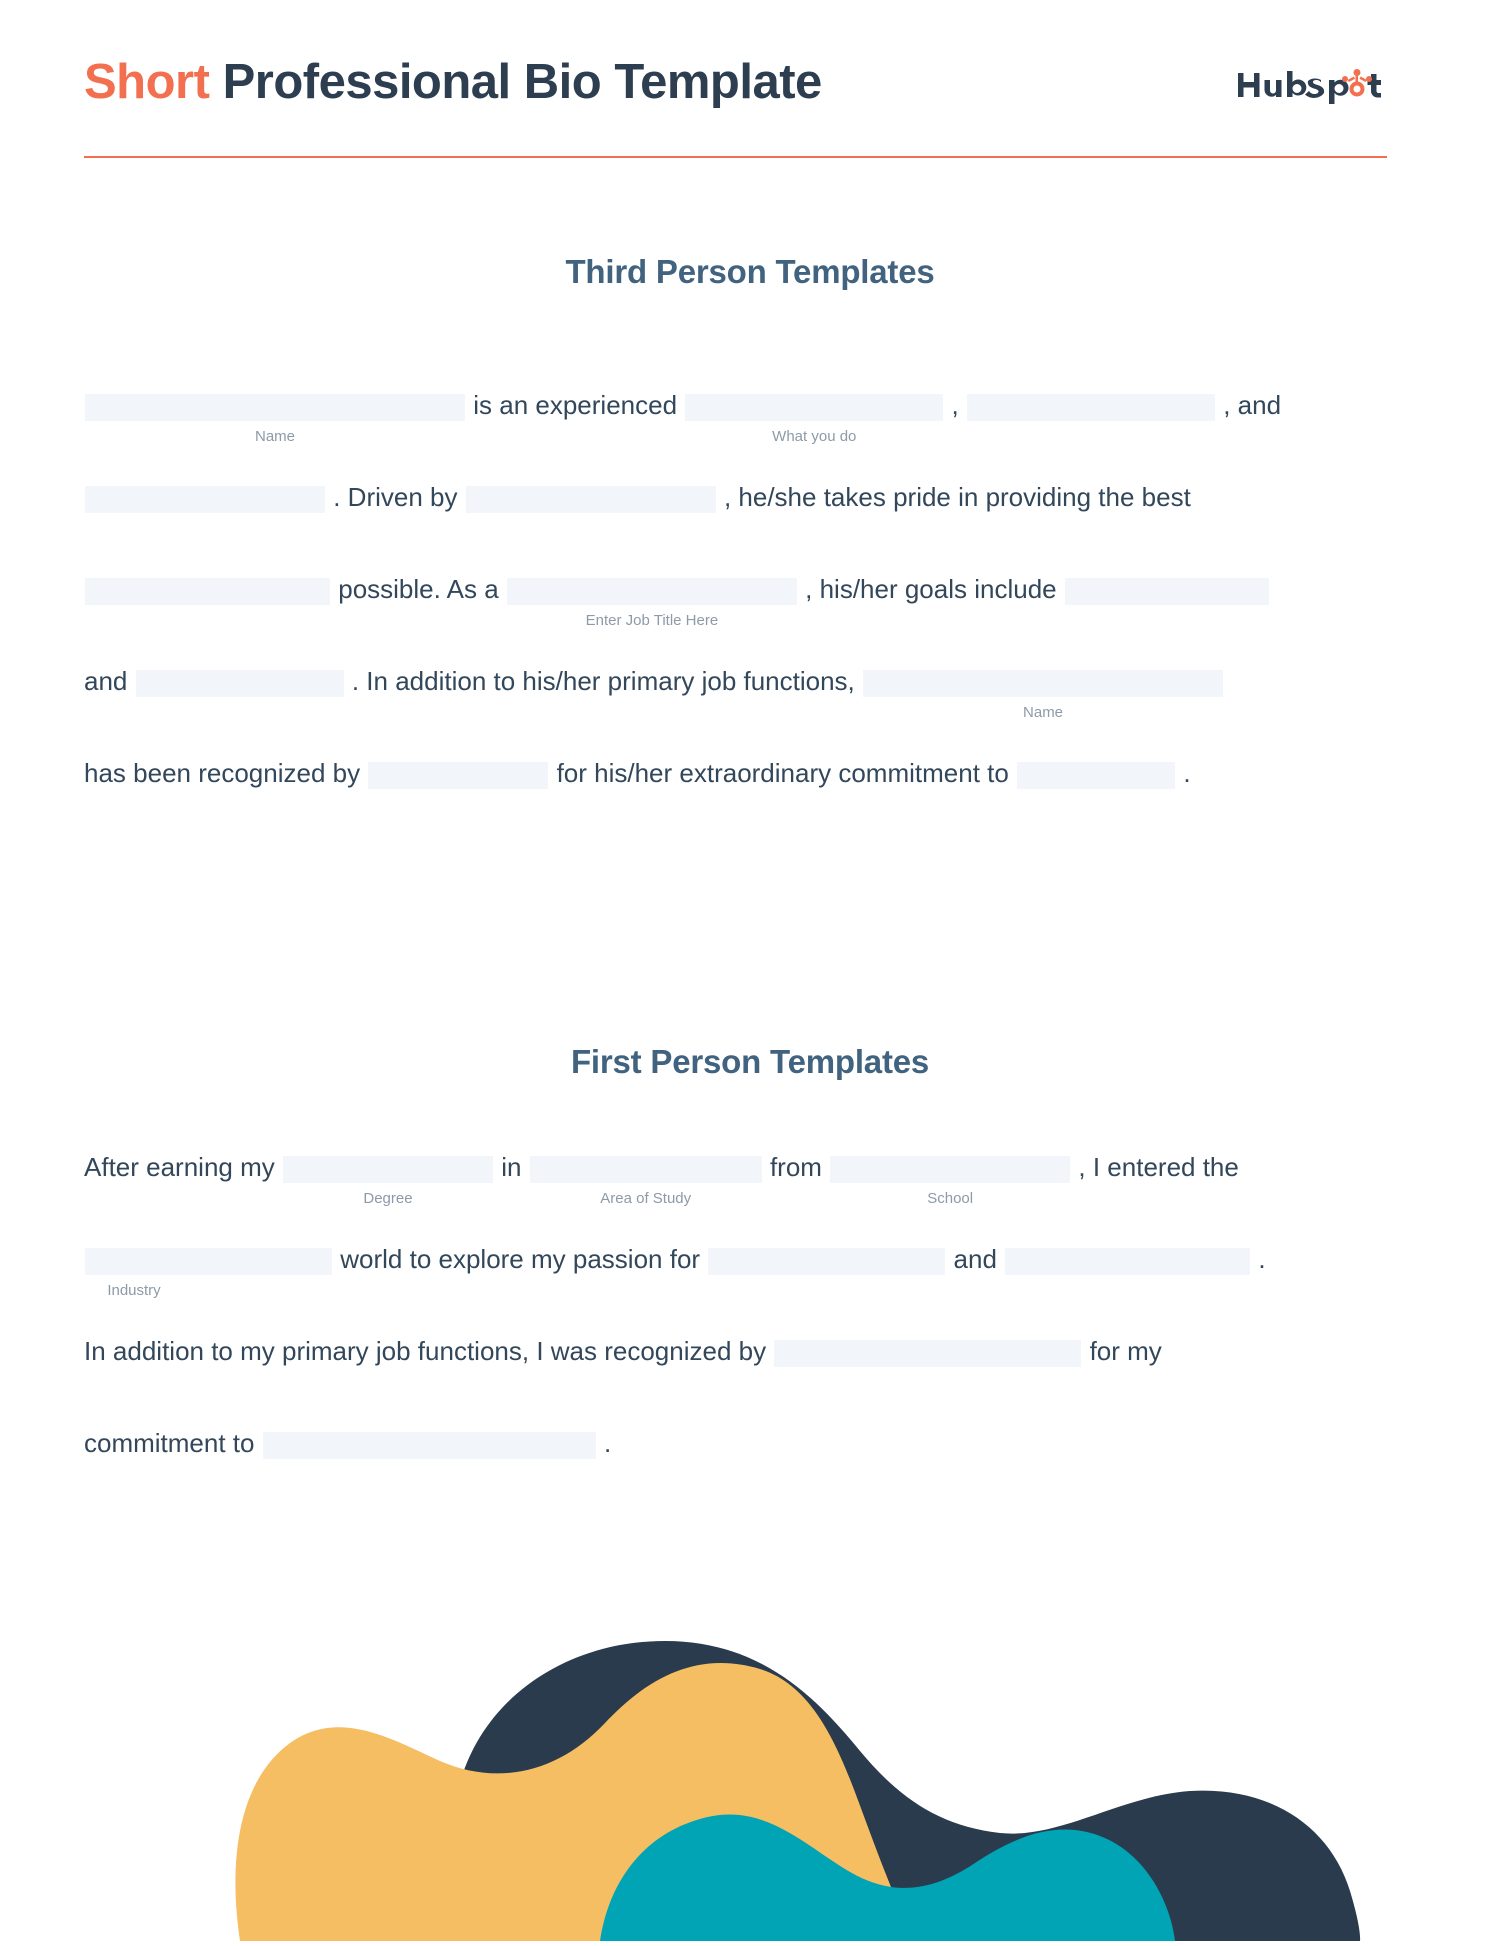  I want to click on blank-field-commitment-fp-wrap, so click(429, 1443).